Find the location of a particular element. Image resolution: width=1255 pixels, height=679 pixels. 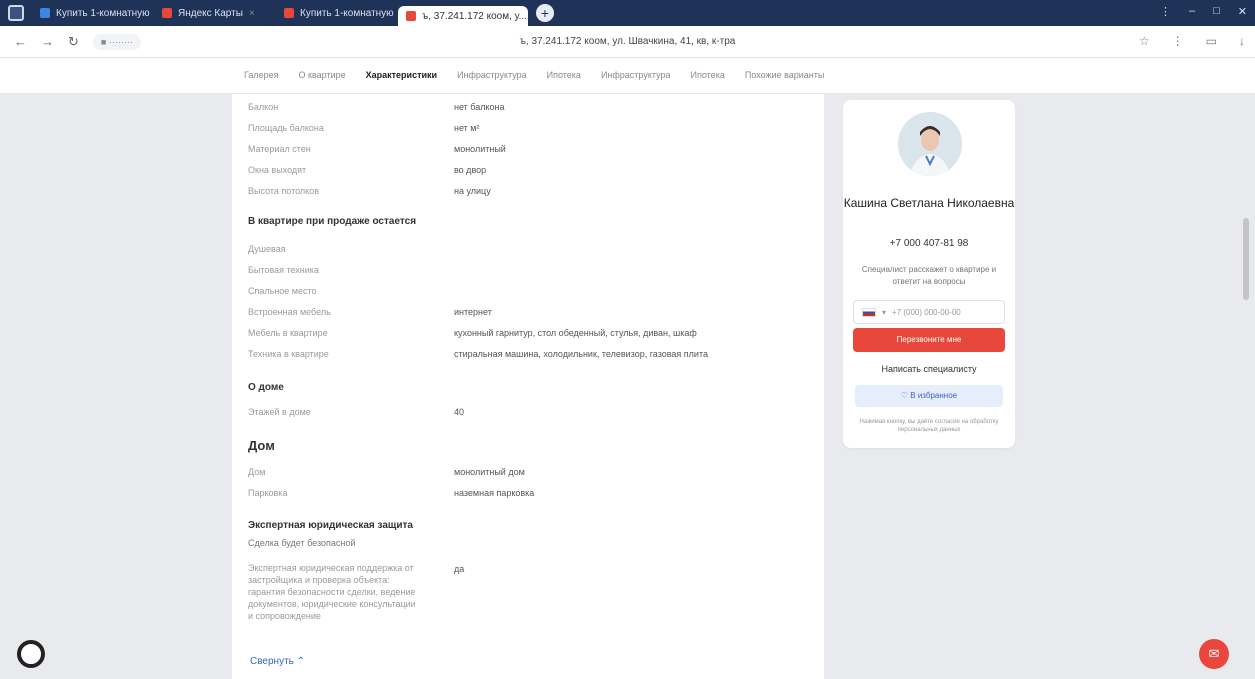

bookmark-icon: ☆ is located at coordinates (1144, 41).